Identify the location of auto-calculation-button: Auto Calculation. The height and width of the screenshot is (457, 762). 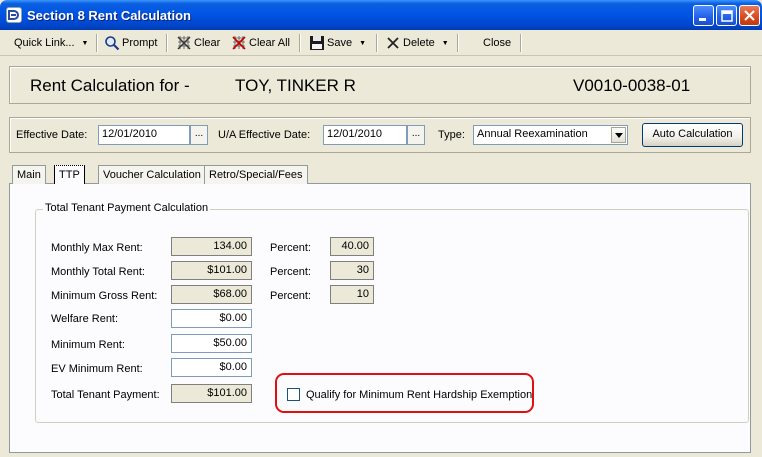
(692, 135).